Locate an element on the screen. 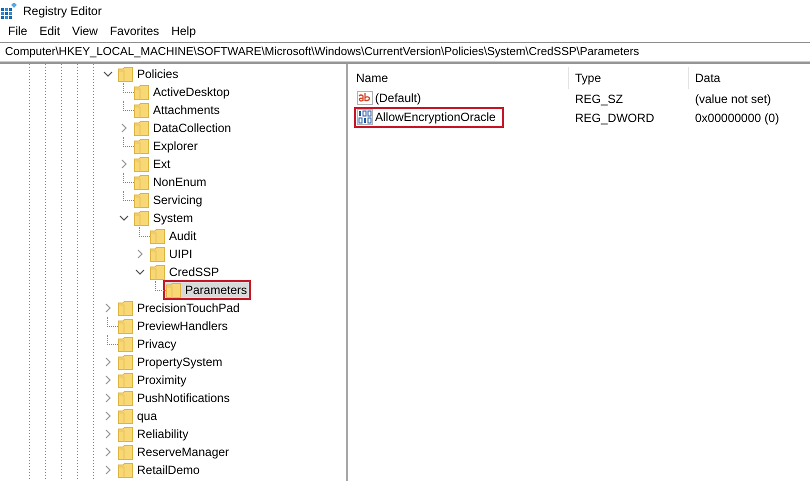  tree-item: System is located at coordinates (164, 218).